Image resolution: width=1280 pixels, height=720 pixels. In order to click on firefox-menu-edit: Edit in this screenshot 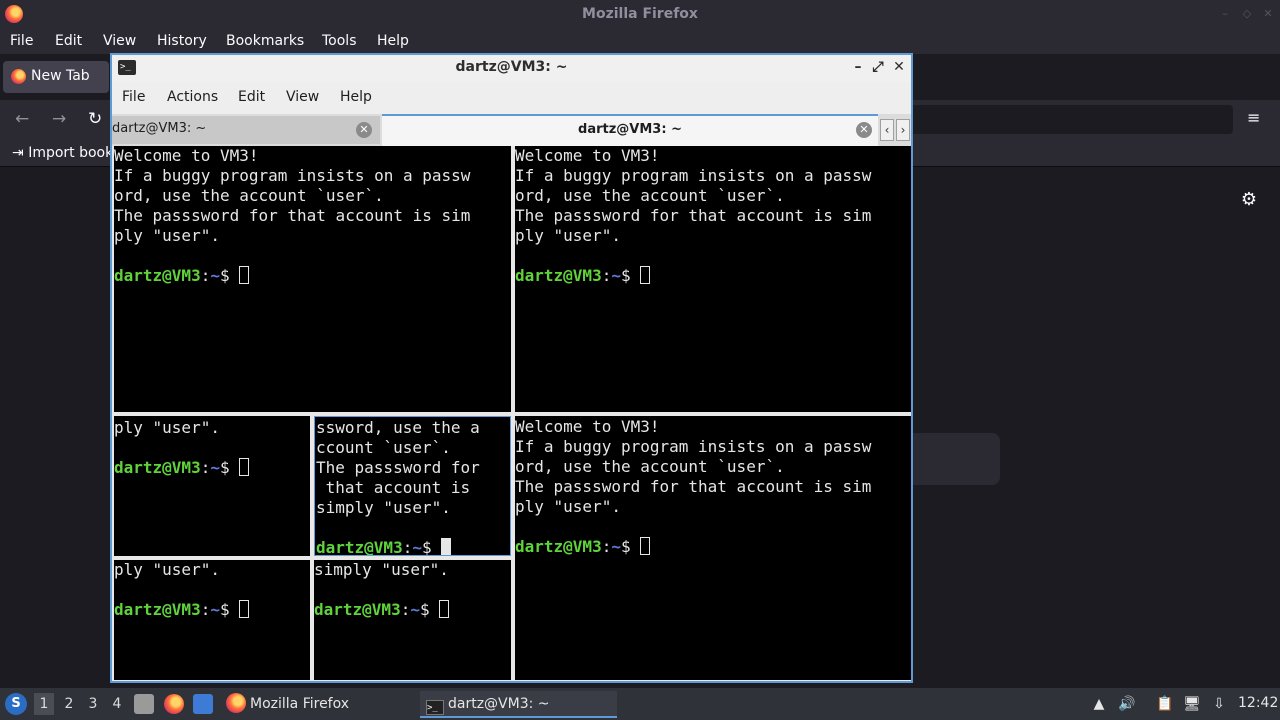, I will do `click(68, 41)`.